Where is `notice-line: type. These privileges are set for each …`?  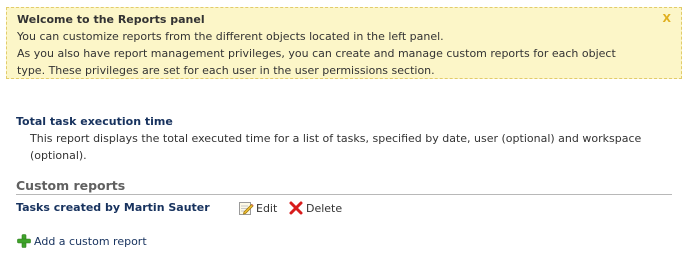 notice-line: type. These privileges are set for each … is located at coordinates (226, 70).